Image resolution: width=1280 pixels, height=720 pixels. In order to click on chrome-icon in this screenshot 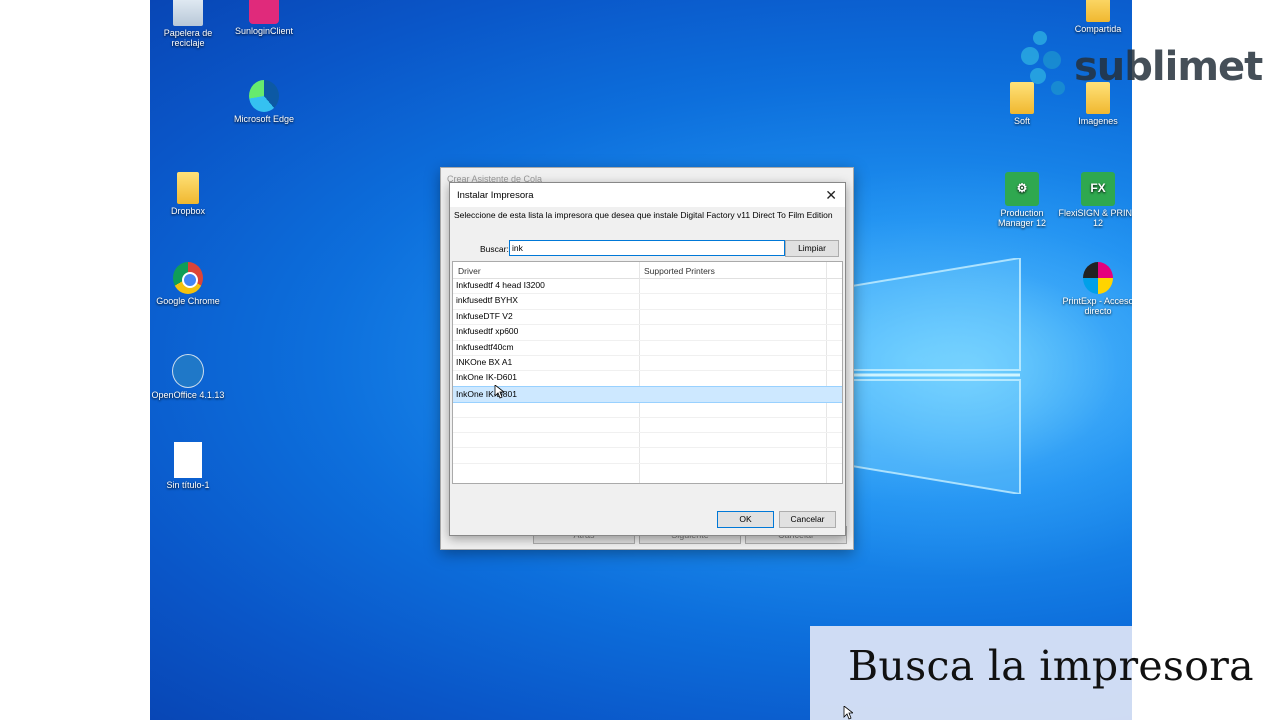, I will do `click(188, 278)`.